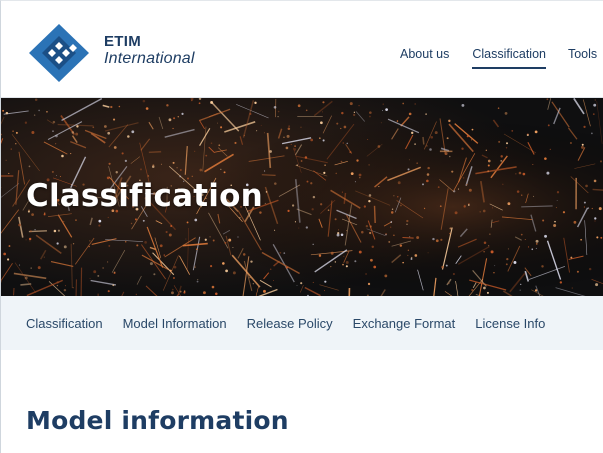 The image size is (603, 453). What do you see at coordinates (59, 53) in the screenshot?
I see `etim-logo` at bounding box center [59, 53].